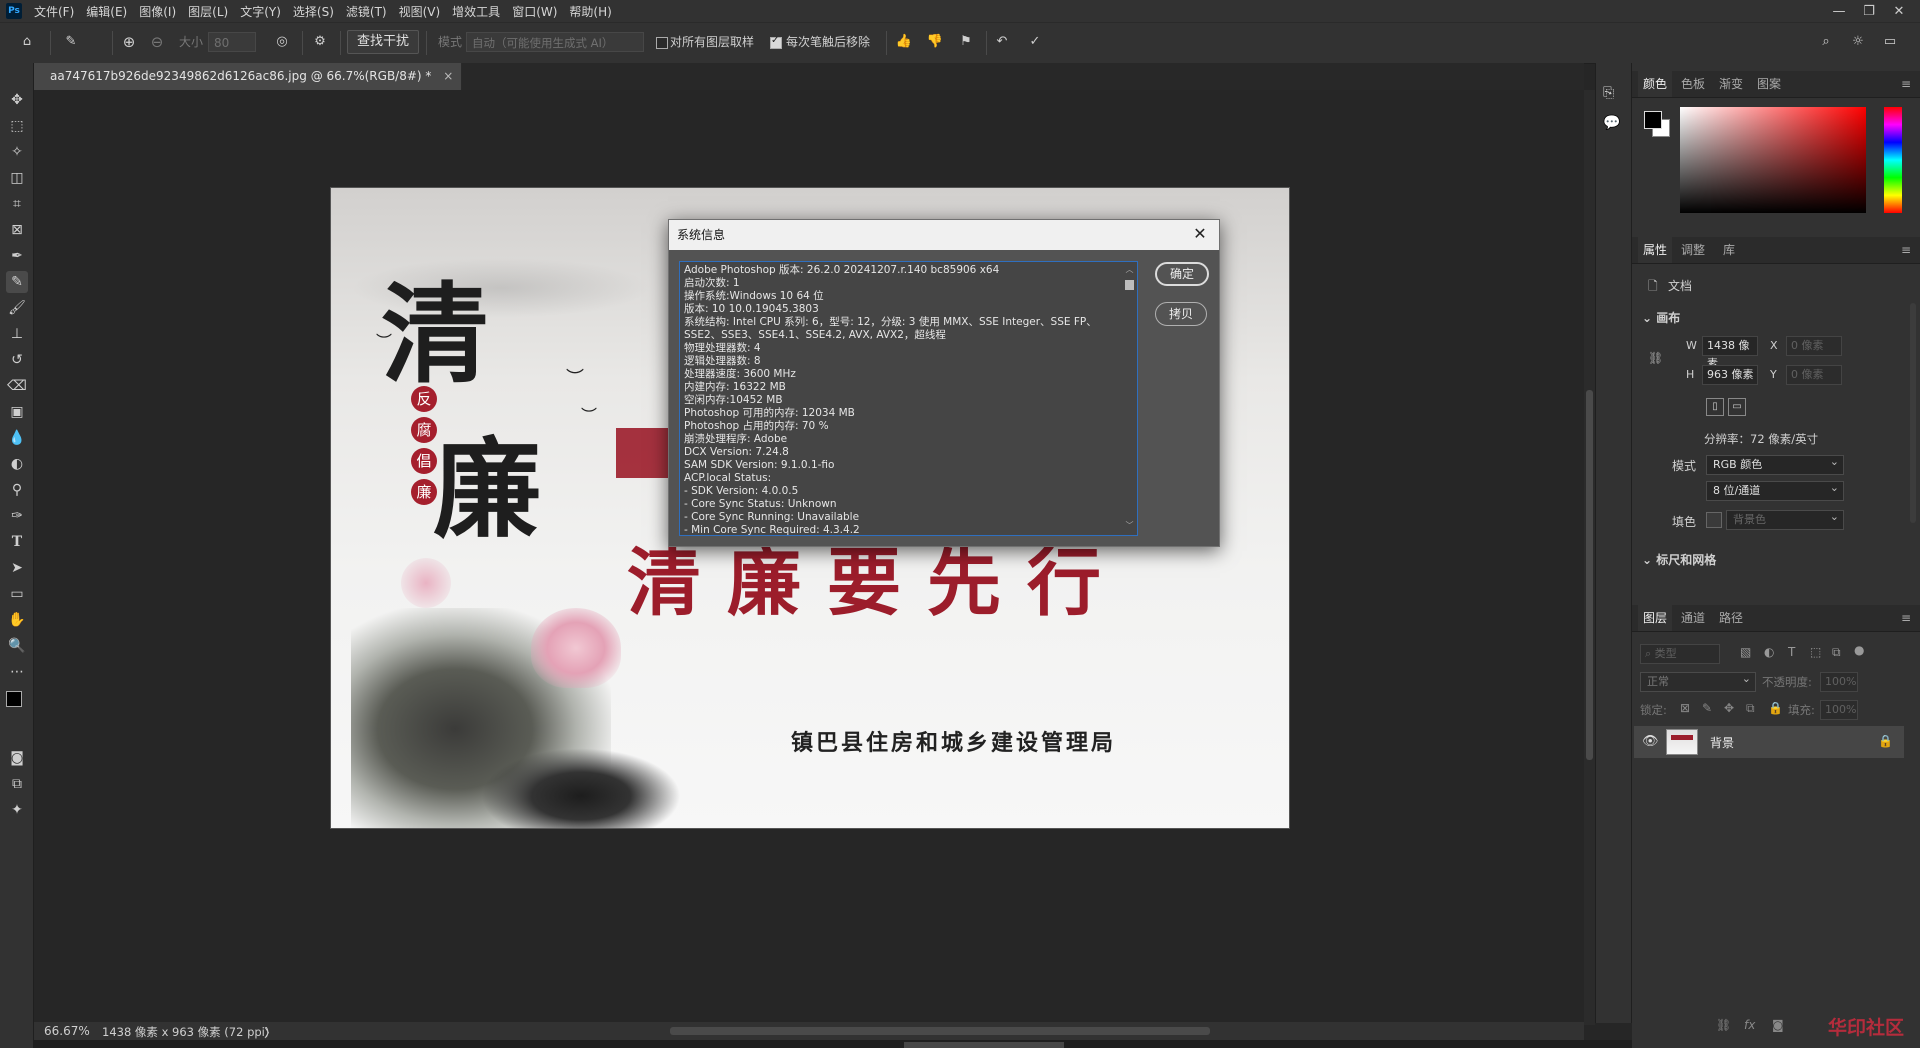 Image resolution: width=1920 pixels, height=1048 pixels. I want to click on generative-icon: ✦, so click(17, 810).